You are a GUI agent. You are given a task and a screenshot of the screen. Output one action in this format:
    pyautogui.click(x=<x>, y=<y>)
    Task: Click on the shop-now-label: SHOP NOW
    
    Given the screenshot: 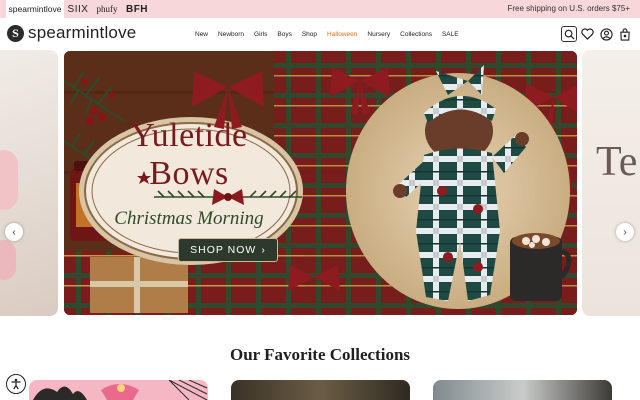 What is the action you would take?
    pyautogui.click(x=223, y=250)
    